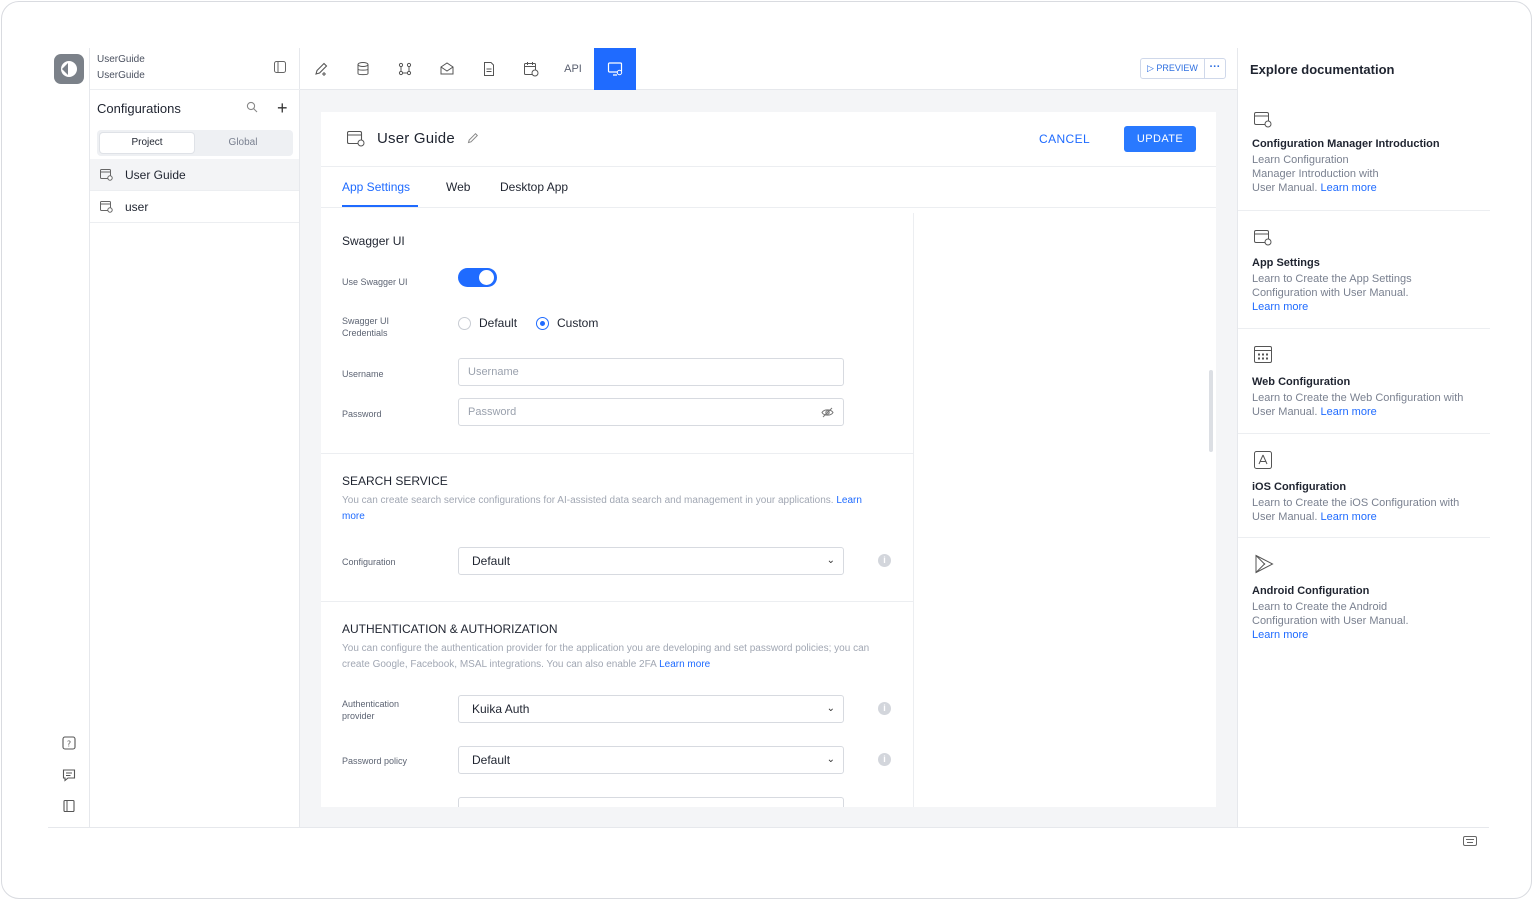 The width and height of the screenshot is (1534, 901). Describe the element at coordinates (491, 561) in the screenshot. I see `search-configuration-value: Default` at that location.